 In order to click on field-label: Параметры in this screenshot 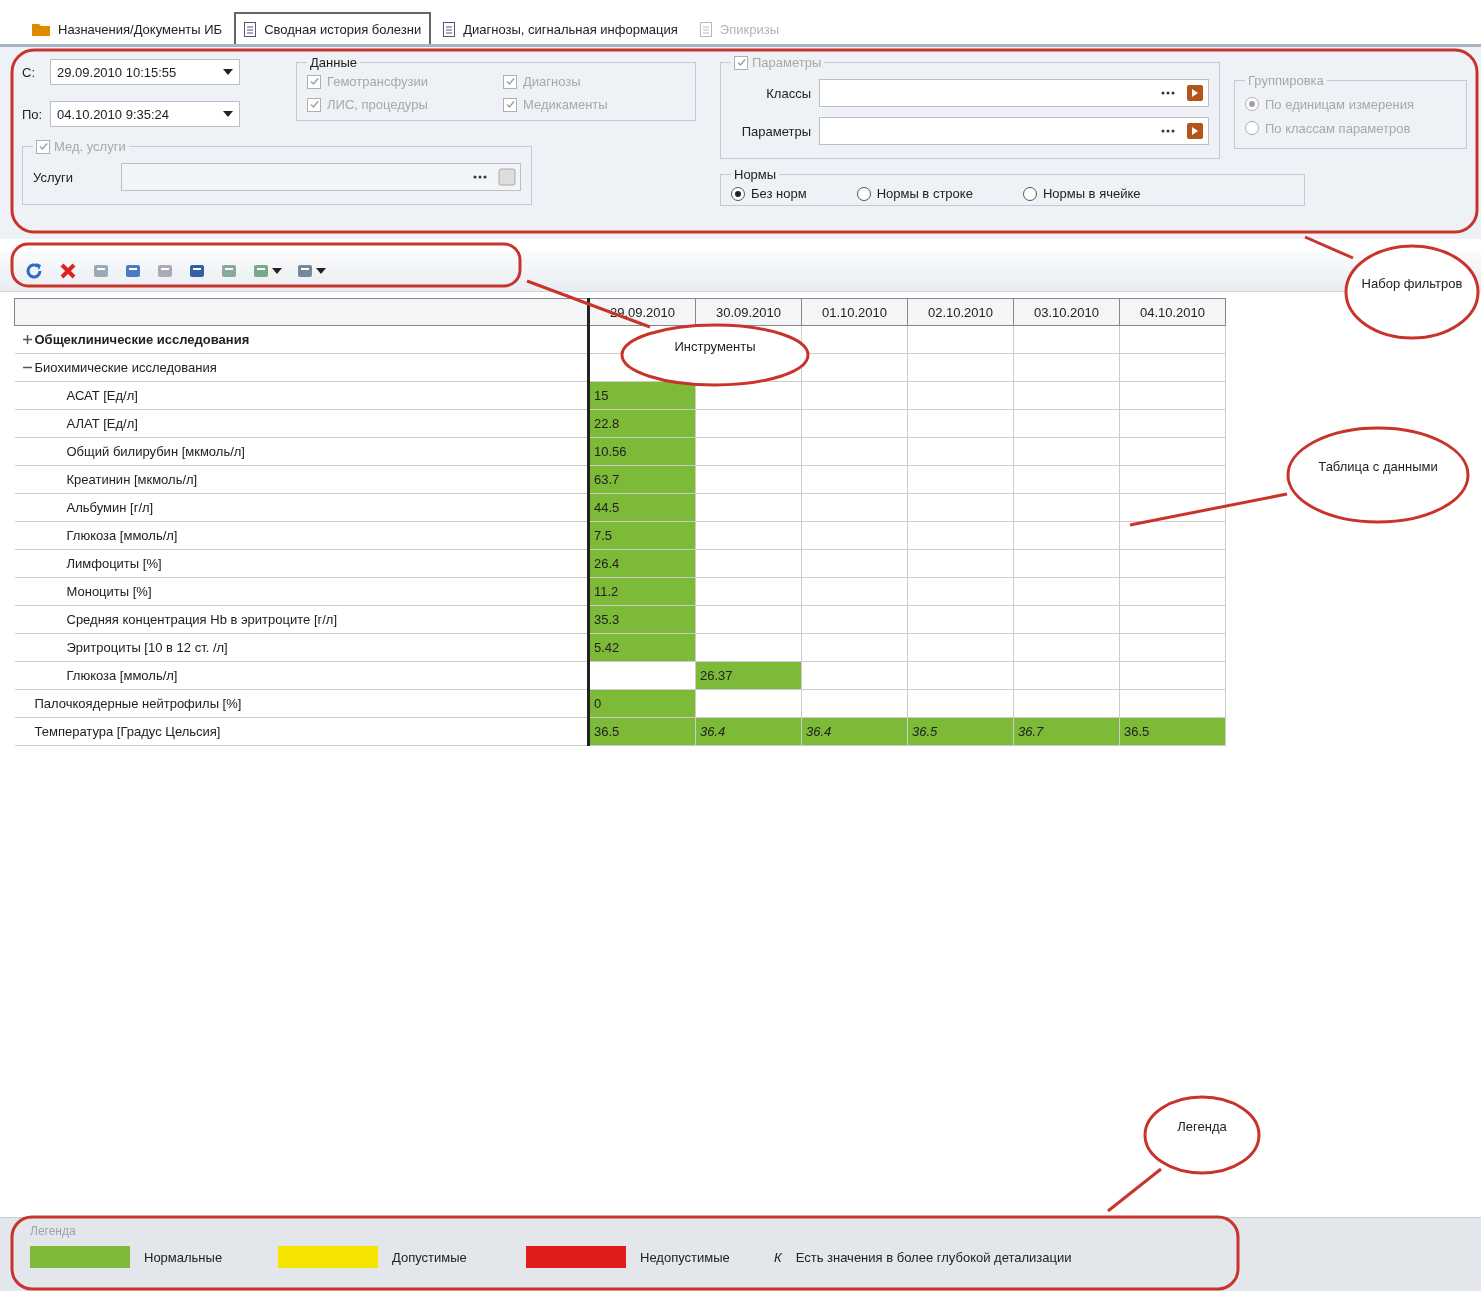, I will do `click(776, 131)`.